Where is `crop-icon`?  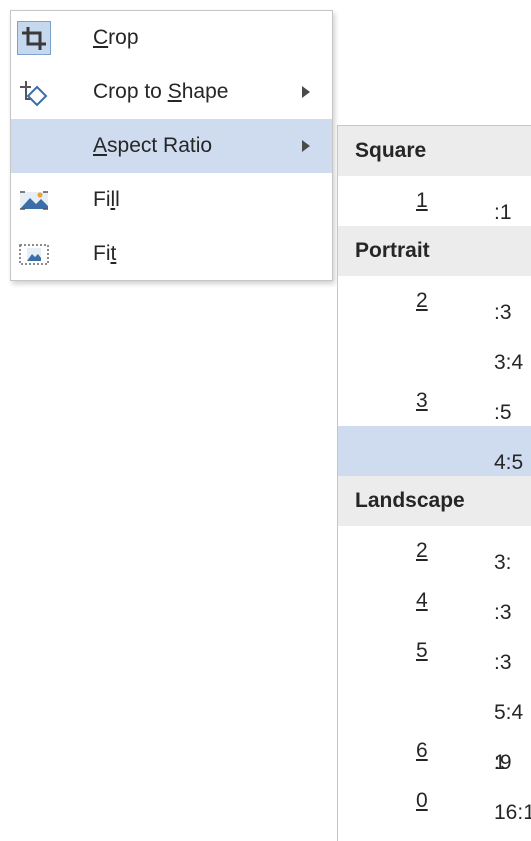 crop-icon is located at coordinates (34, 38).